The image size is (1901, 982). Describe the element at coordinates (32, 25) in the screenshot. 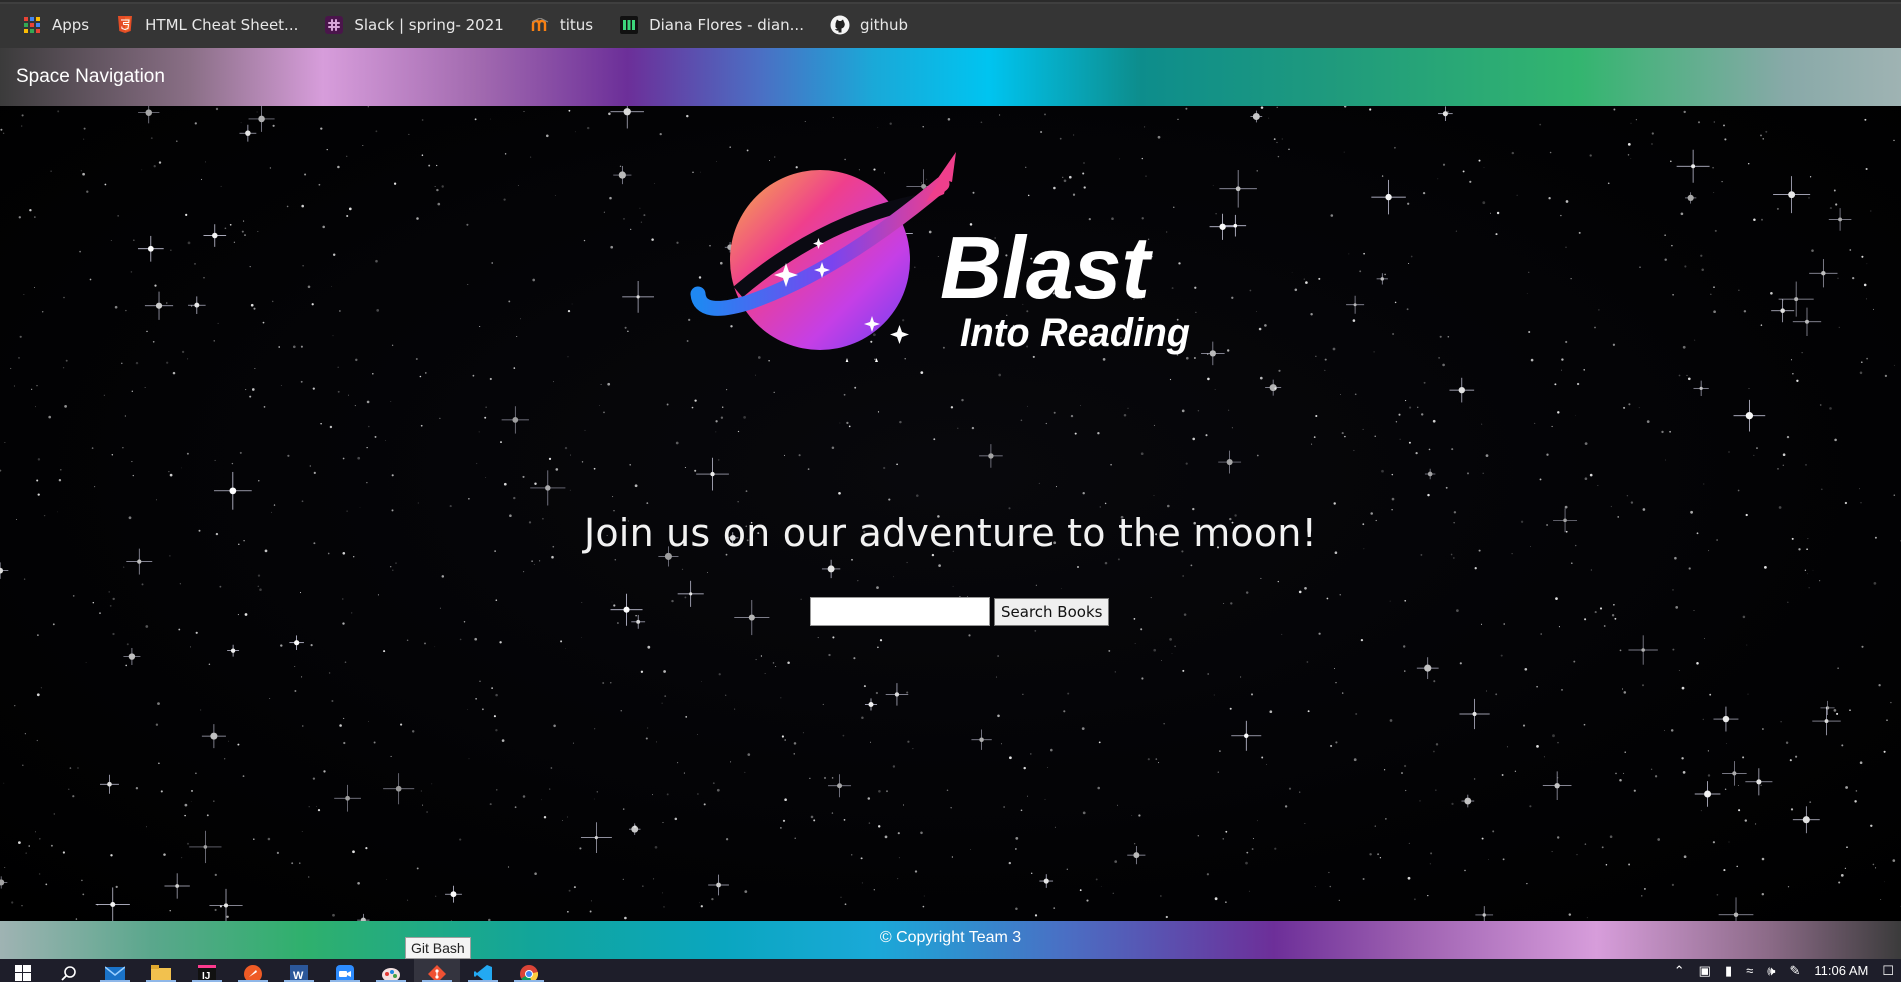

I see `apps-grid-icon` at that location.